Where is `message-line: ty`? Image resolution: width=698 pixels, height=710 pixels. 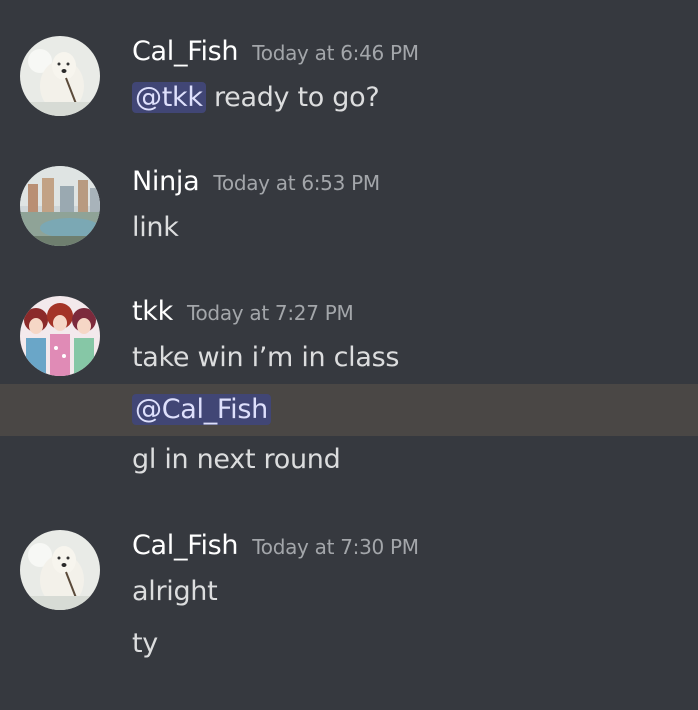
message-line: ty is located at coordinates (349, 646).